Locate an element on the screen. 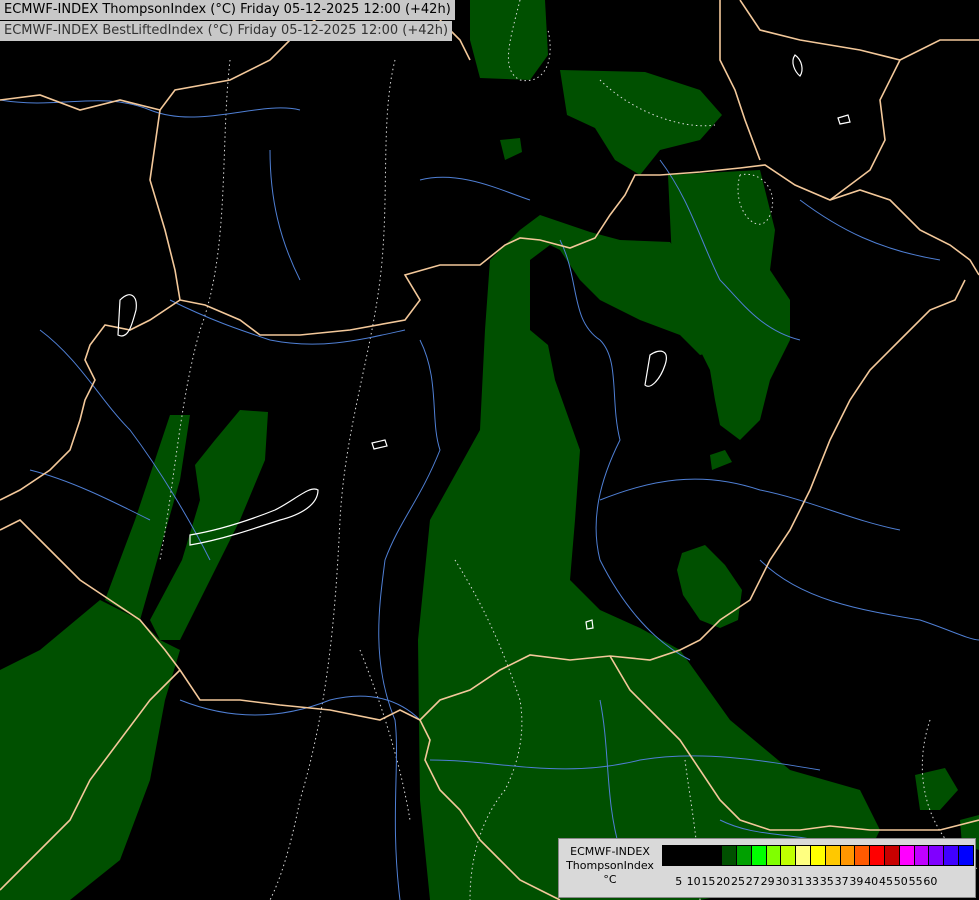 The width and height of the screenshot is (979, 900). legend-model: ECMWF-INDEX is located at coordinates (610, 851).